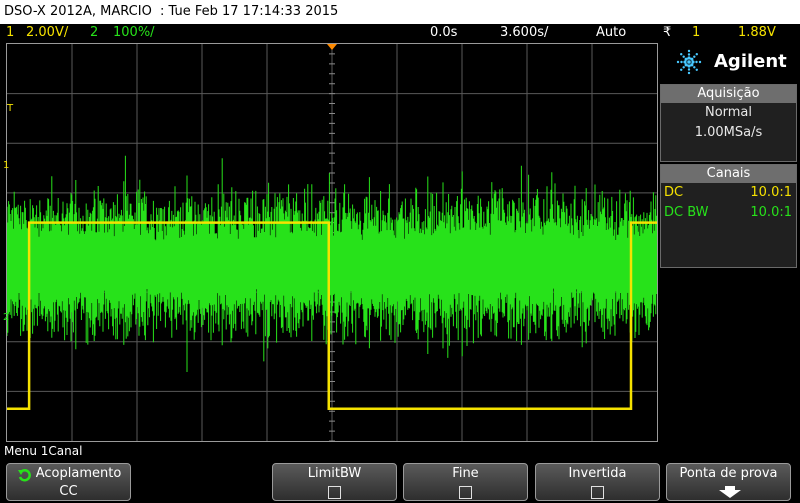 This screenshot has height=503, width=800. I want to click on trigger-mode: Auto, so click(611, 32).